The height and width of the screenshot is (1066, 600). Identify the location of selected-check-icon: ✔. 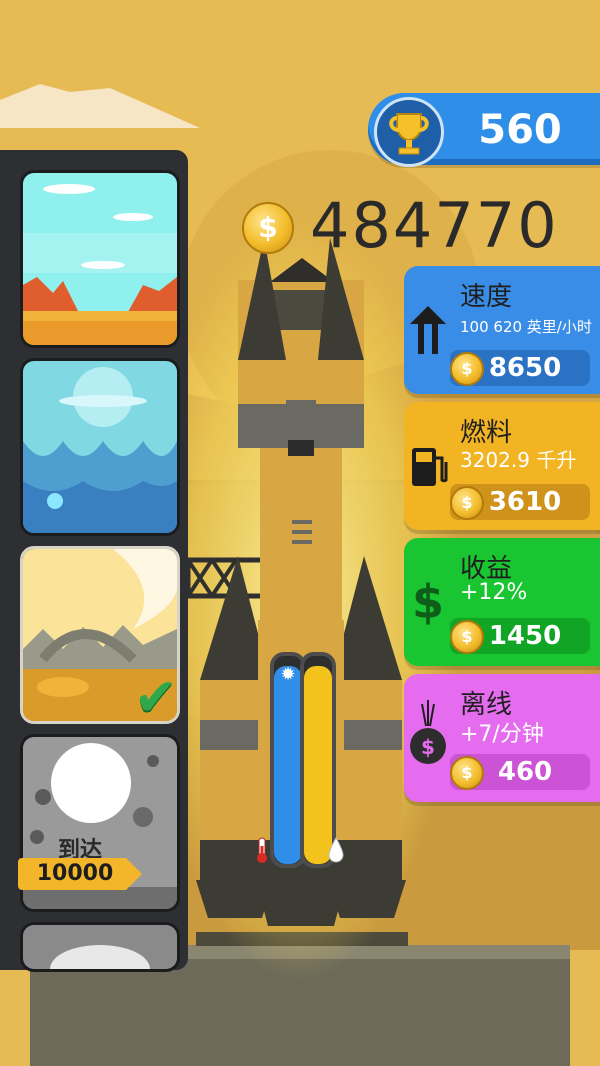
(156, 698).